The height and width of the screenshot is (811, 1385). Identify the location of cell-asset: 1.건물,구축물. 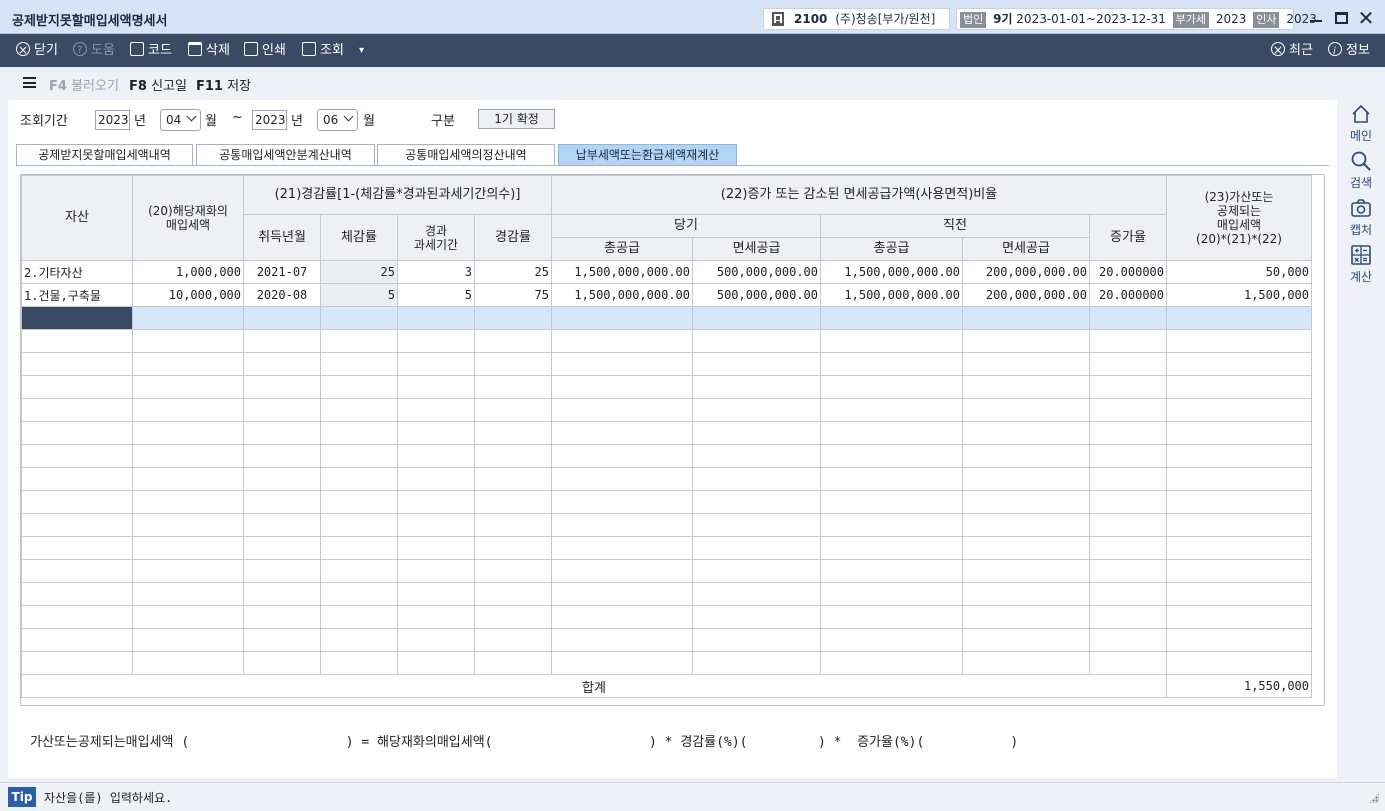
(77, 295).